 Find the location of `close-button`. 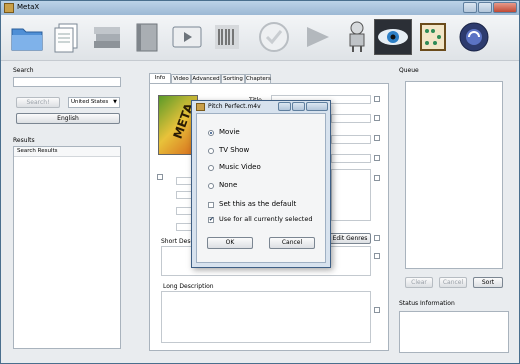

close-button is located at coordinates (505, 7).